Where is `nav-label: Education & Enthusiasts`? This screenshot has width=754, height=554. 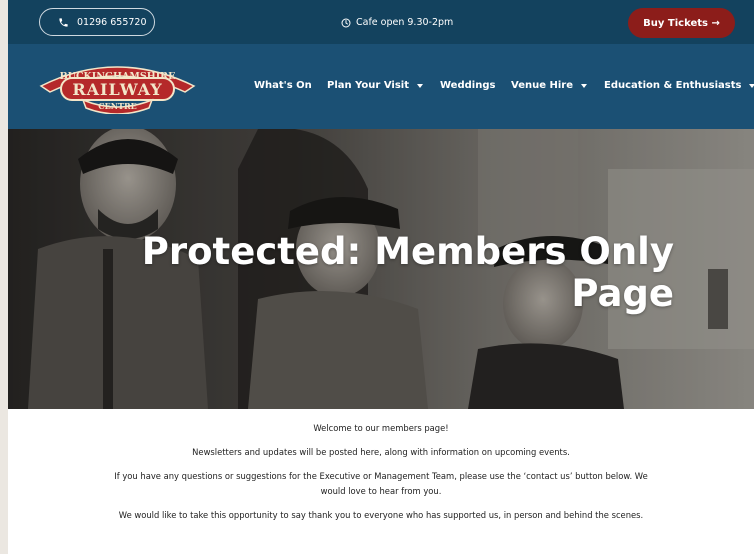 nav-label: Education & Enthusiasts is located at coordinates (673, 85).